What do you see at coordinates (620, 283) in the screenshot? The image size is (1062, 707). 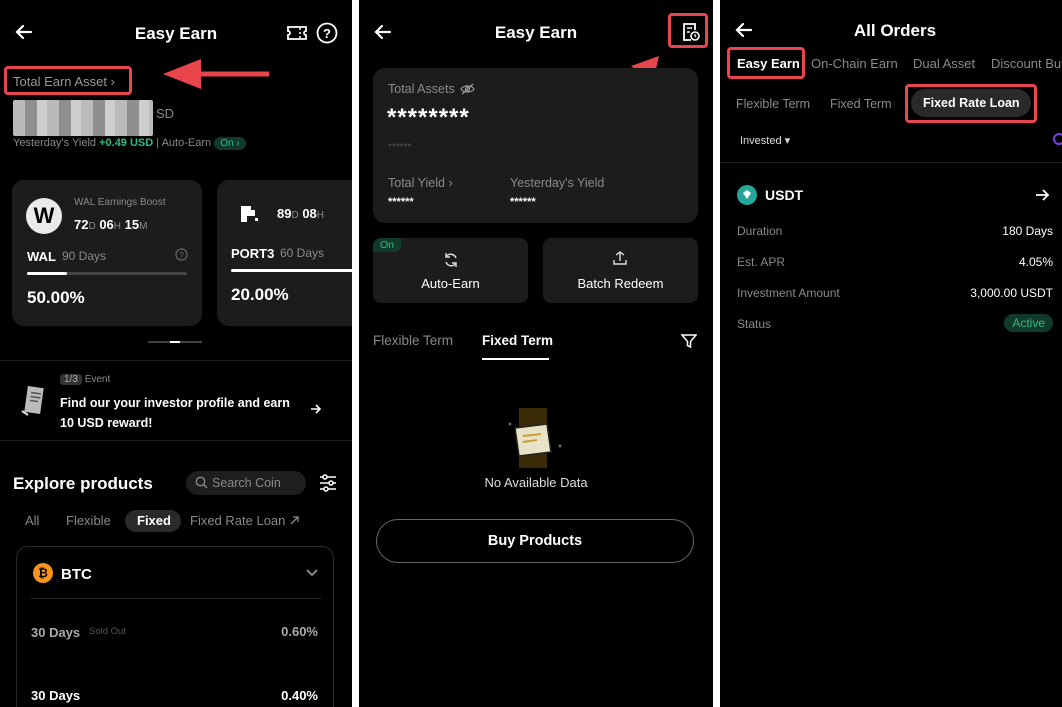 I see `batch-redeem-label: Batch Redeem` at bounding box center [620, 283].